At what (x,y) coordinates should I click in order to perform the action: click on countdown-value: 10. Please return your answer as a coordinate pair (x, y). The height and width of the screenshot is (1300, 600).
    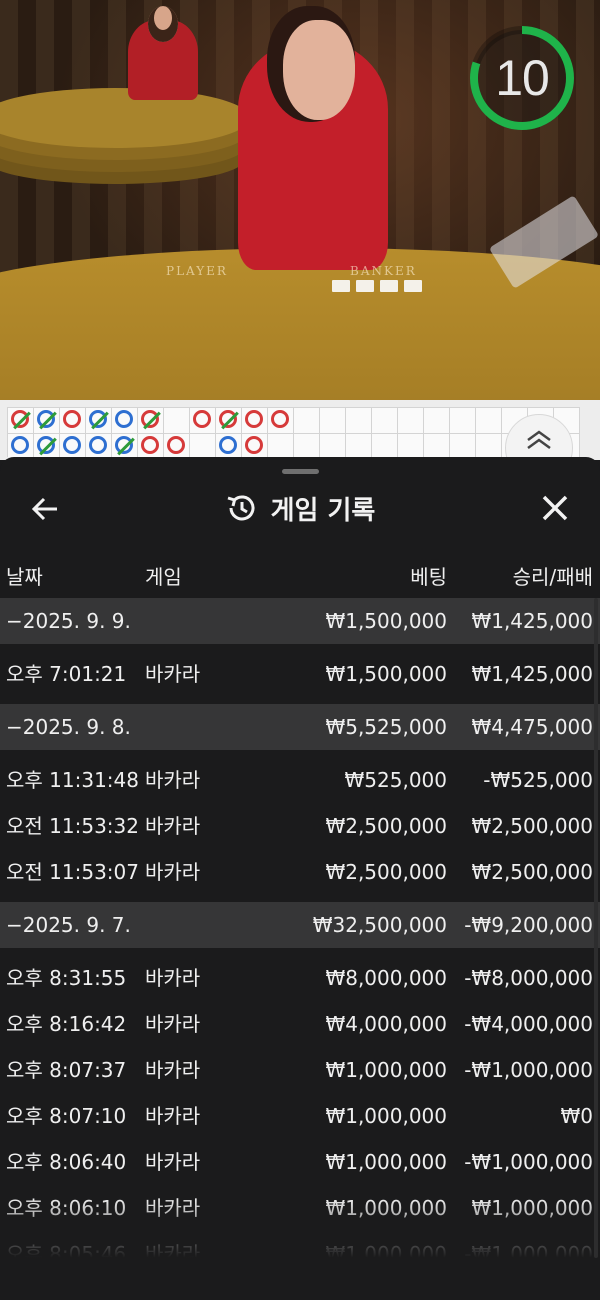
    Looking at the image, I should click on (522, 78).